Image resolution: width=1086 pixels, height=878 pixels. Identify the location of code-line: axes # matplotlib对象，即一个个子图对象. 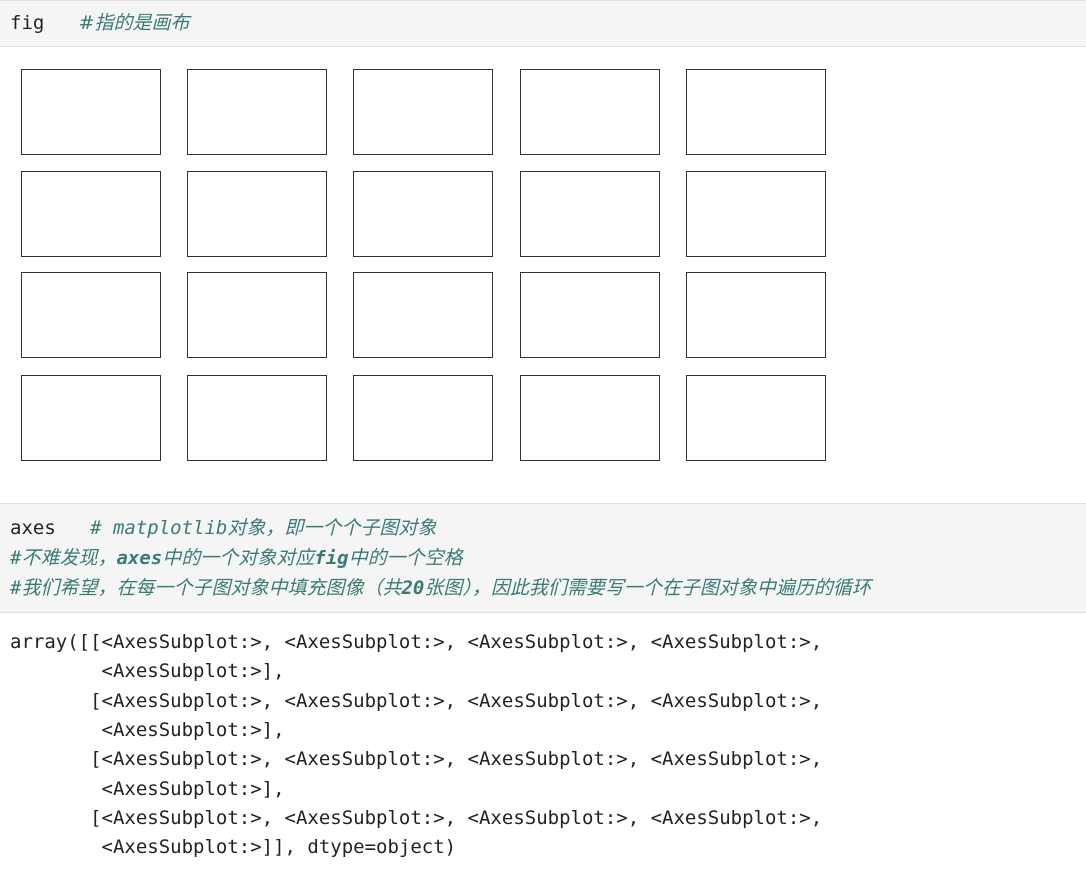
(223, 528).